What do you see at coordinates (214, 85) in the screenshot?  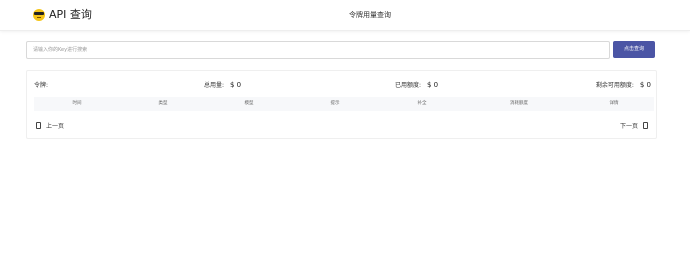 I see `total-usage-label: 总用量:` at bounding box center [214, 85].